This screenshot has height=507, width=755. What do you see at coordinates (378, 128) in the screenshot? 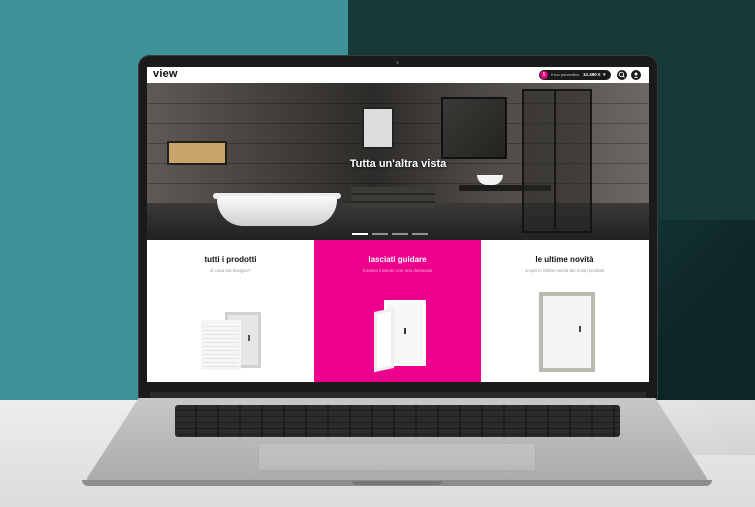
I see `hero-small-window` at bounding box center [378, 128].